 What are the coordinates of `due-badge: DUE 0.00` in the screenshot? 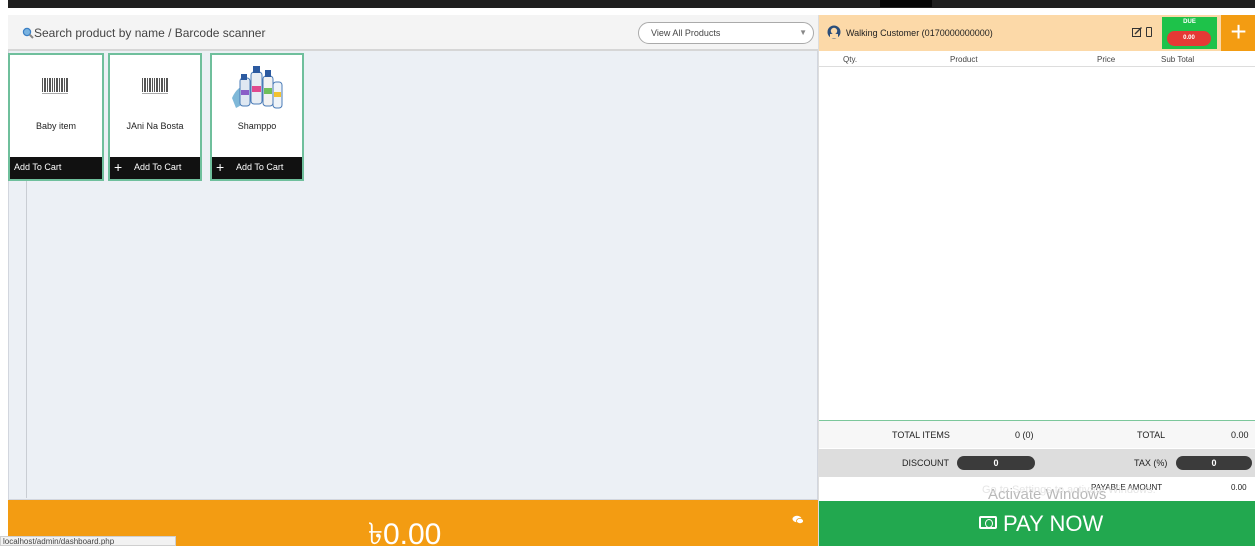 It's located at (1189, 33).